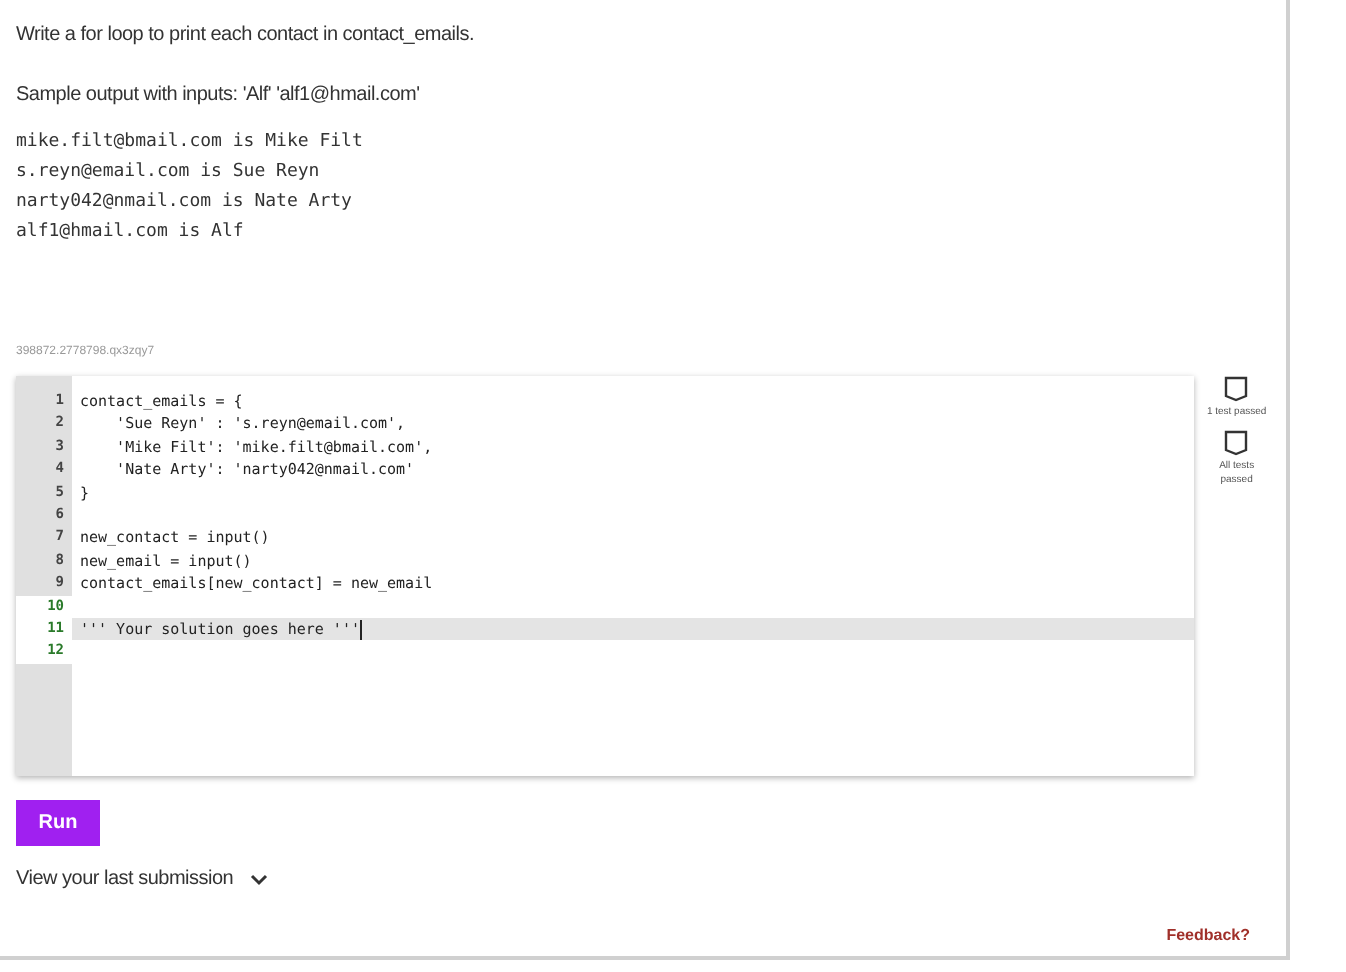  Describe the element at coordinates (125, 879) in the screenshot. I see `last-submission-toggle: View your last submission` at that location.